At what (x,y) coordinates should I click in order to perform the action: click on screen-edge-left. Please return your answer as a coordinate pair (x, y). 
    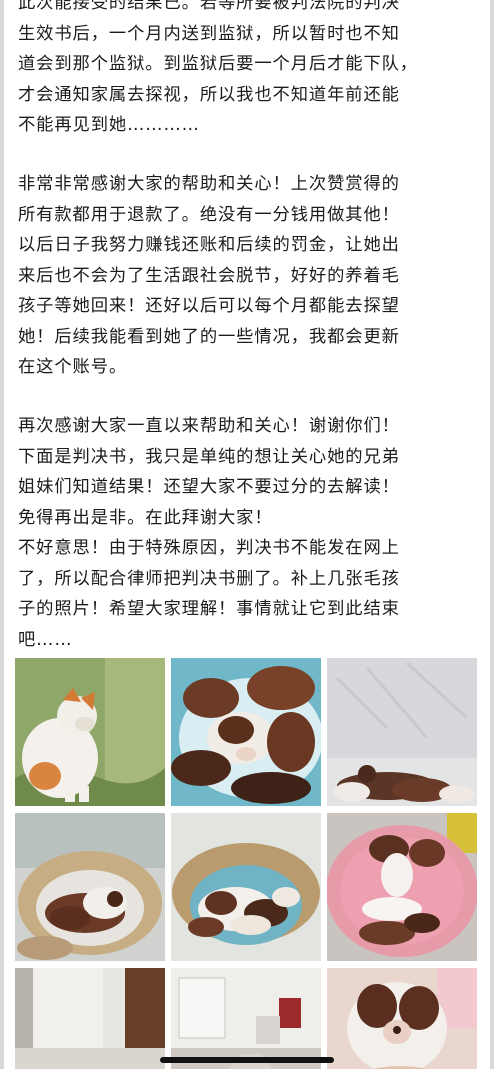
    Looking at the image, I should click on (2, 534).